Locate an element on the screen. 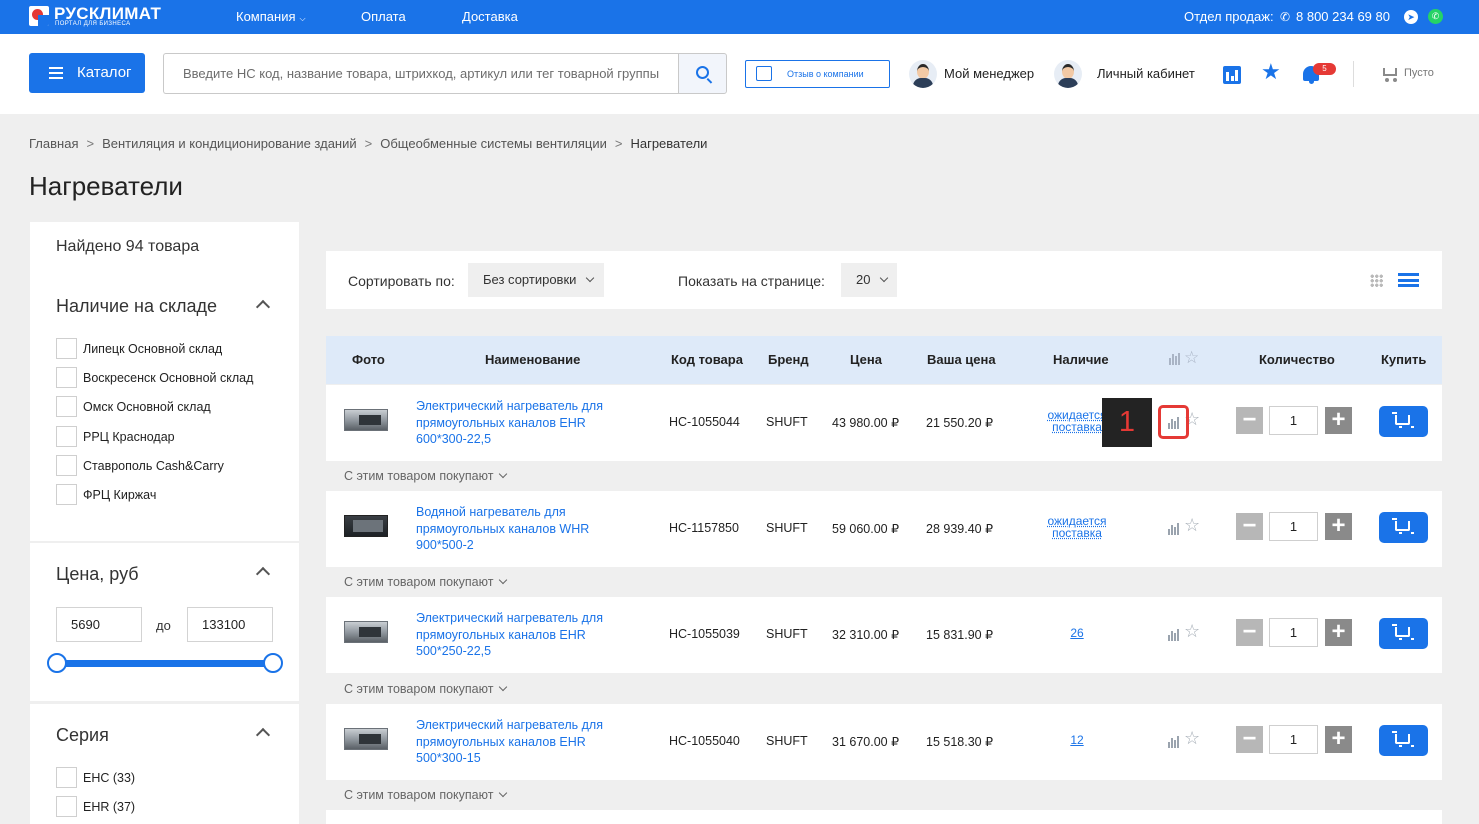 The height and width of the screenshot is (824, 1479). breadcrumb-item-ventilation: Вентиляция и кондиционирование зданий is located at coordinates (229, 143).